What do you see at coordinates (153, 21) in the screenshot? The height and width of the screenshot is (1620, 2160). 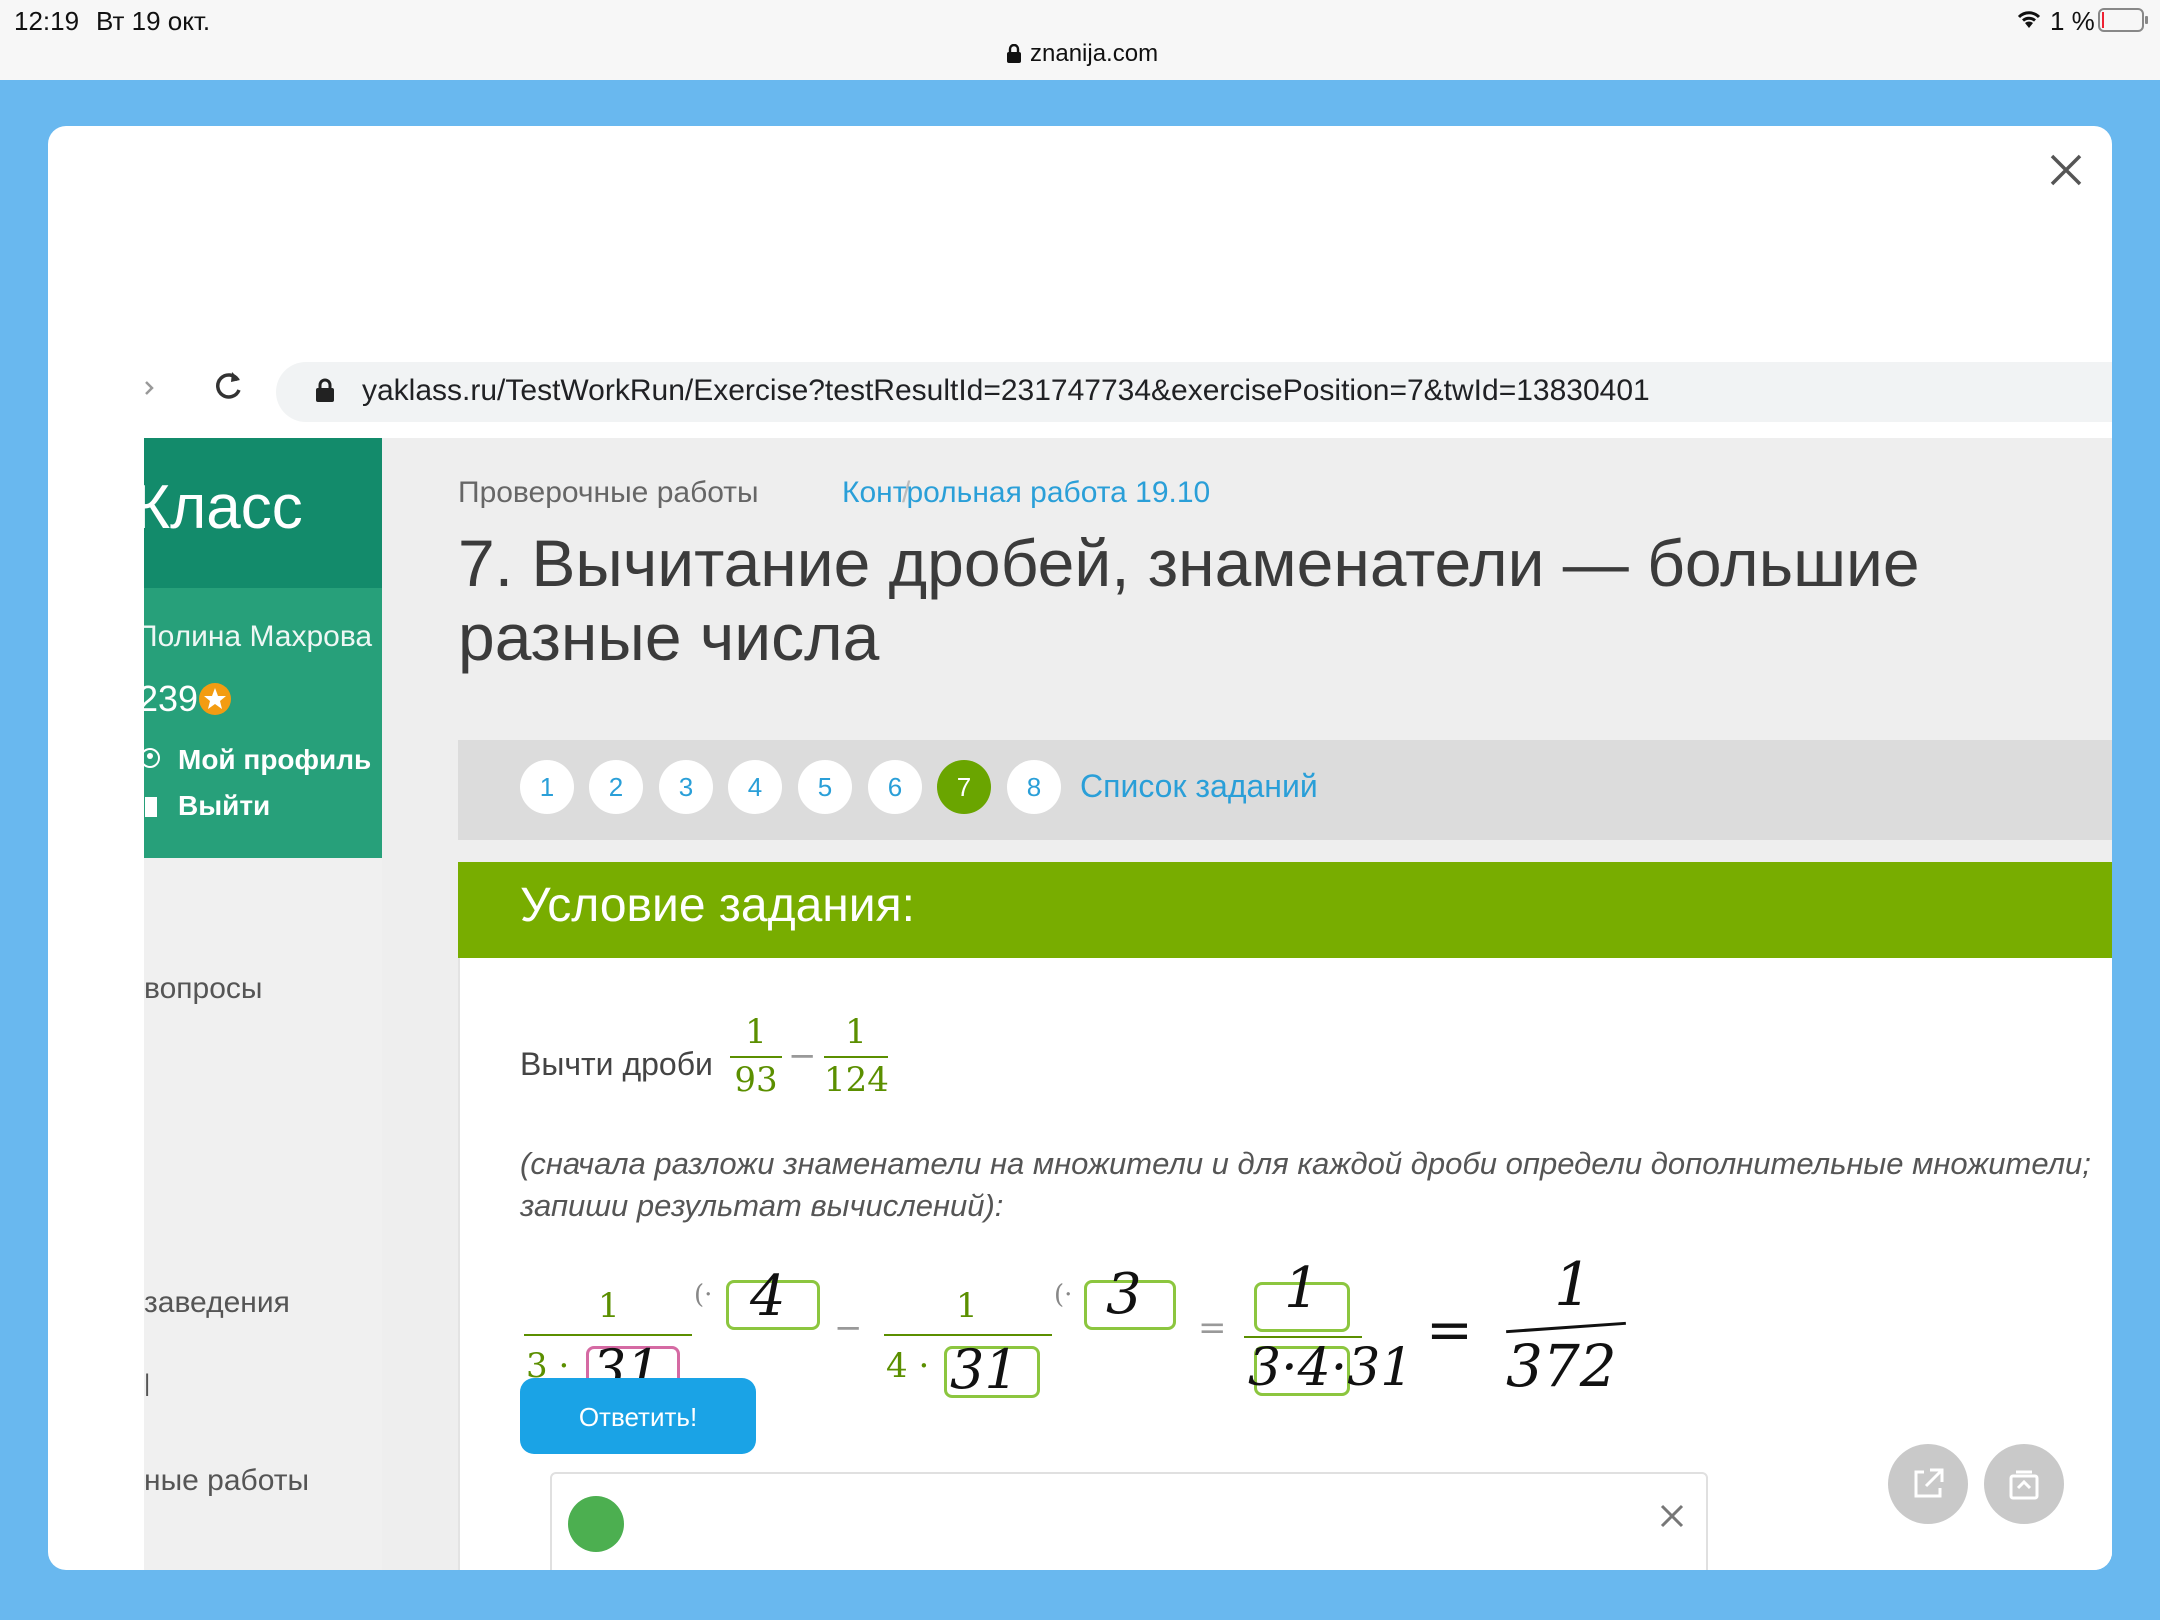 I see `status-date: Вт 19 окт.` at bounding box center [153, 21].